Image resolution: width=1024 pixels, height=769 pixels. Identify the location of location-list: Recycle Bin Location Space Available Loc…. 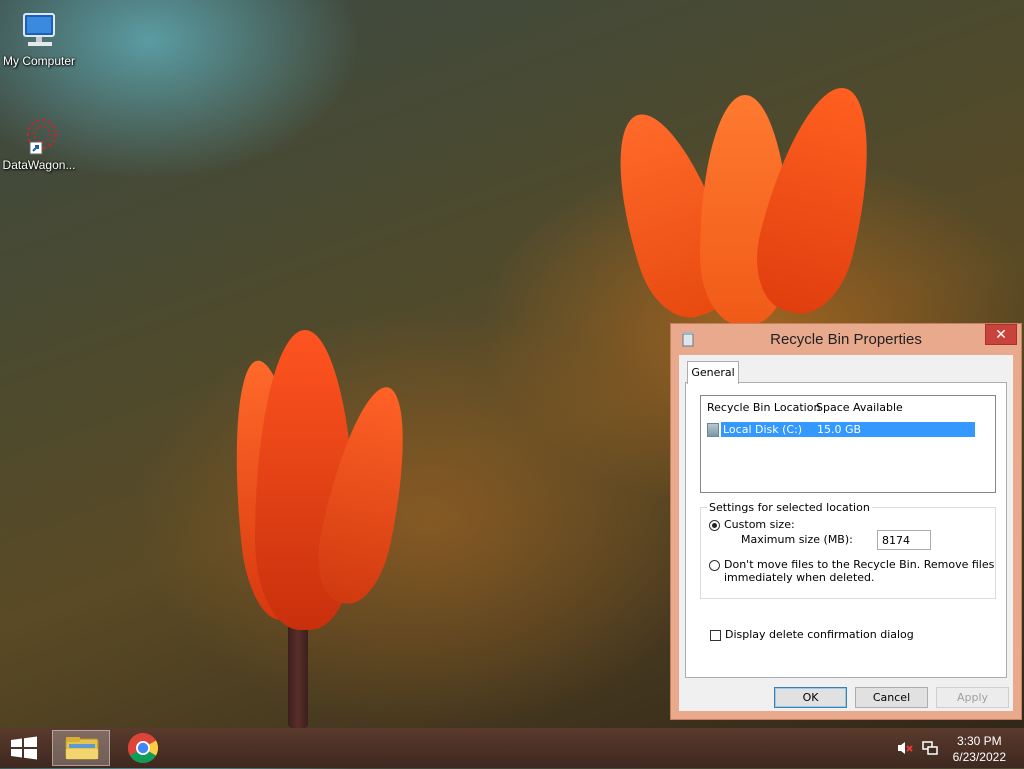
(848, 444).